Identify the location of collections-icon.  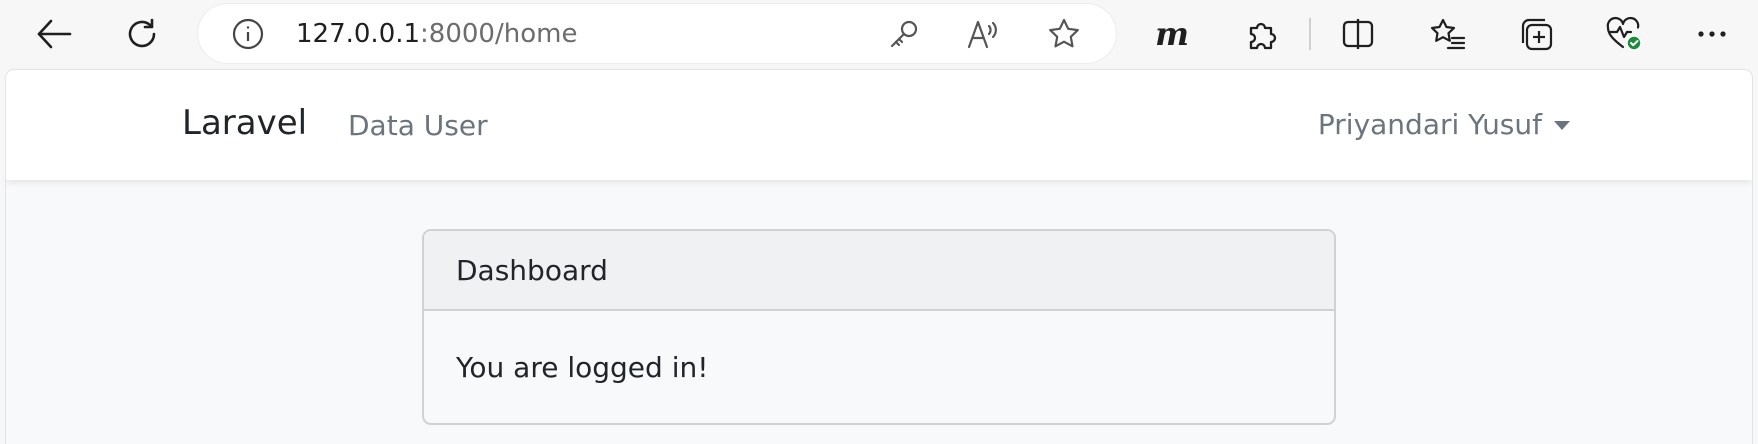
(1536, 34).